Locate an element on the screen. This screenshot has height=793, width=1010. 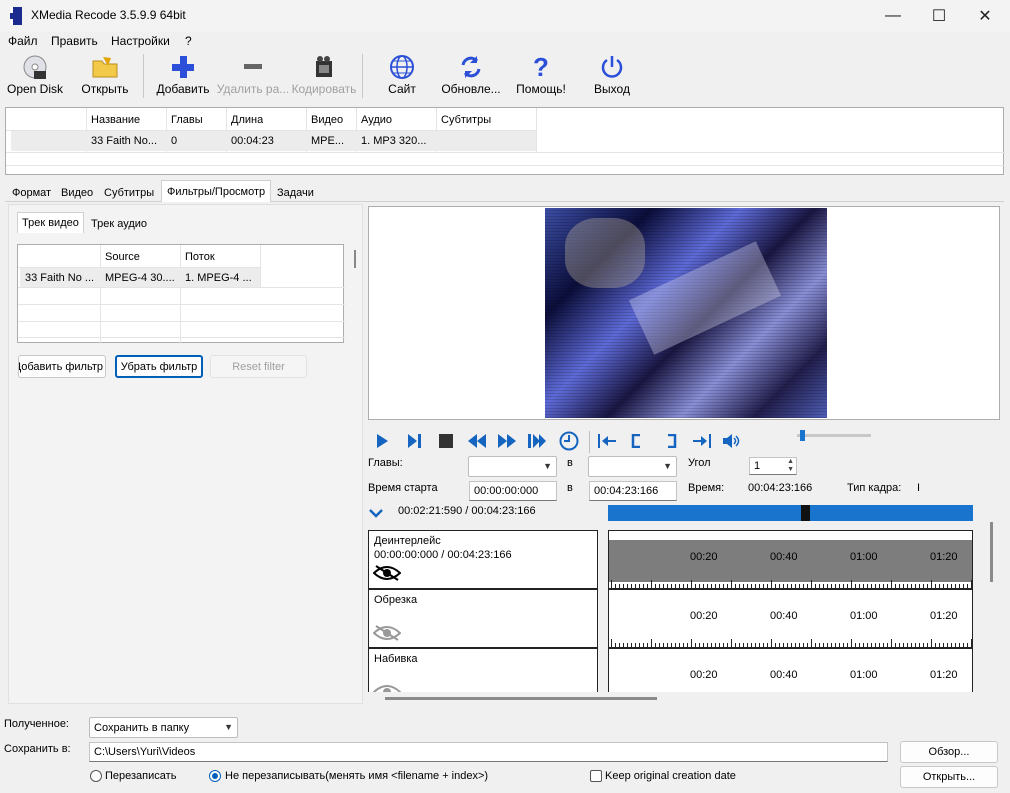
exit-button: Выход is located at coordinates (612, 76).